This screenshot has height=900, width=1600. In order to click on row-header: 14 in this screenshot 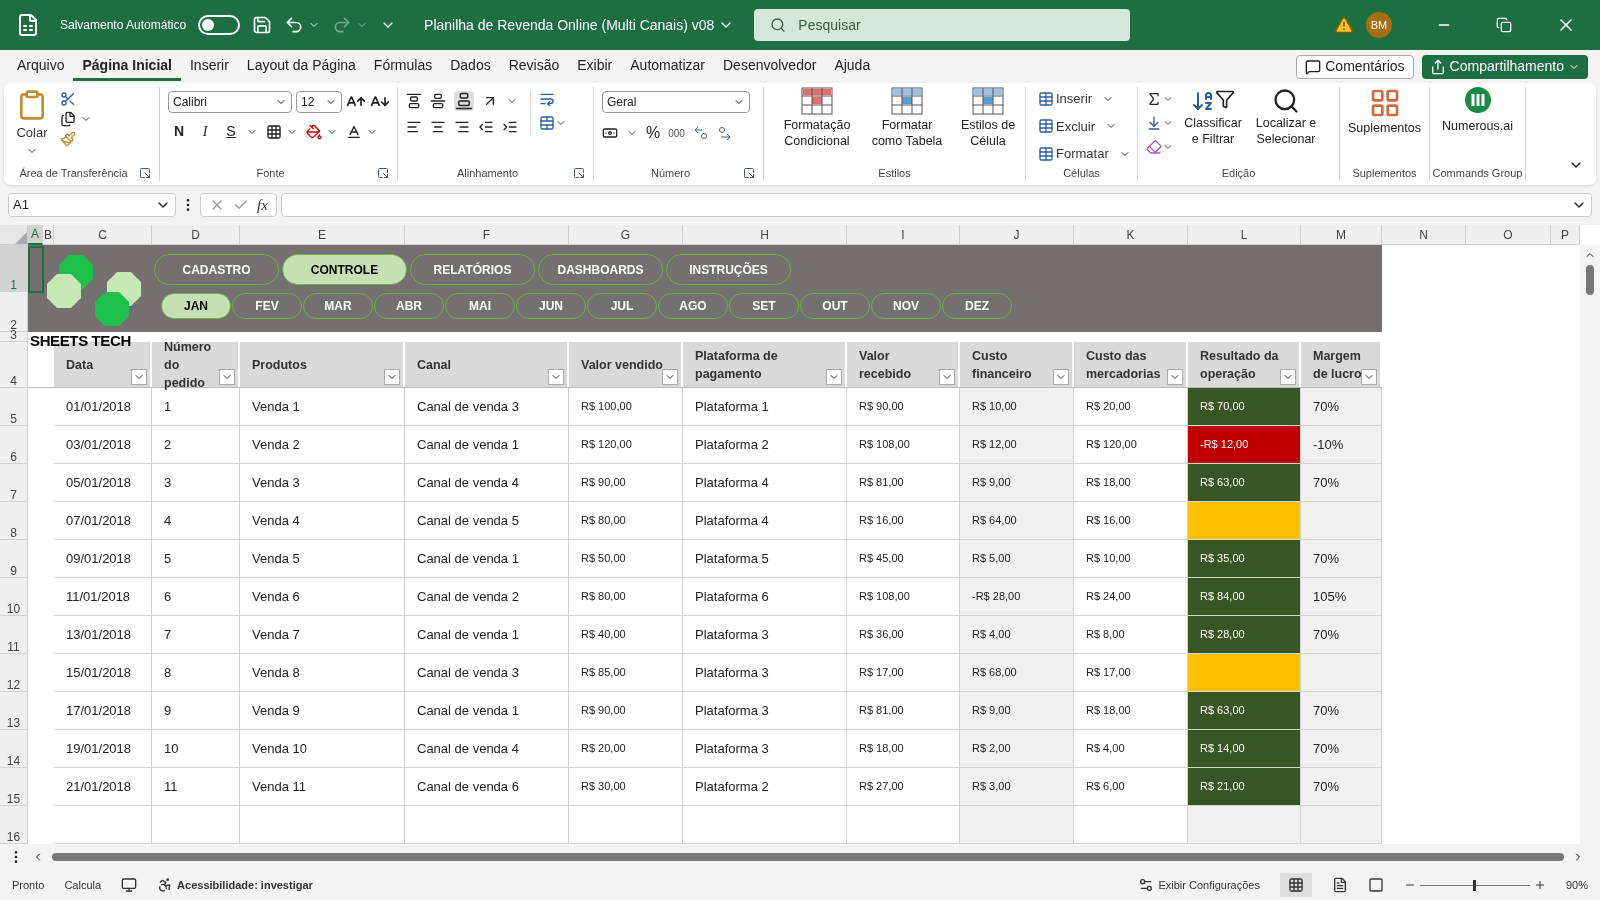, I will do `click(14, 749)`.